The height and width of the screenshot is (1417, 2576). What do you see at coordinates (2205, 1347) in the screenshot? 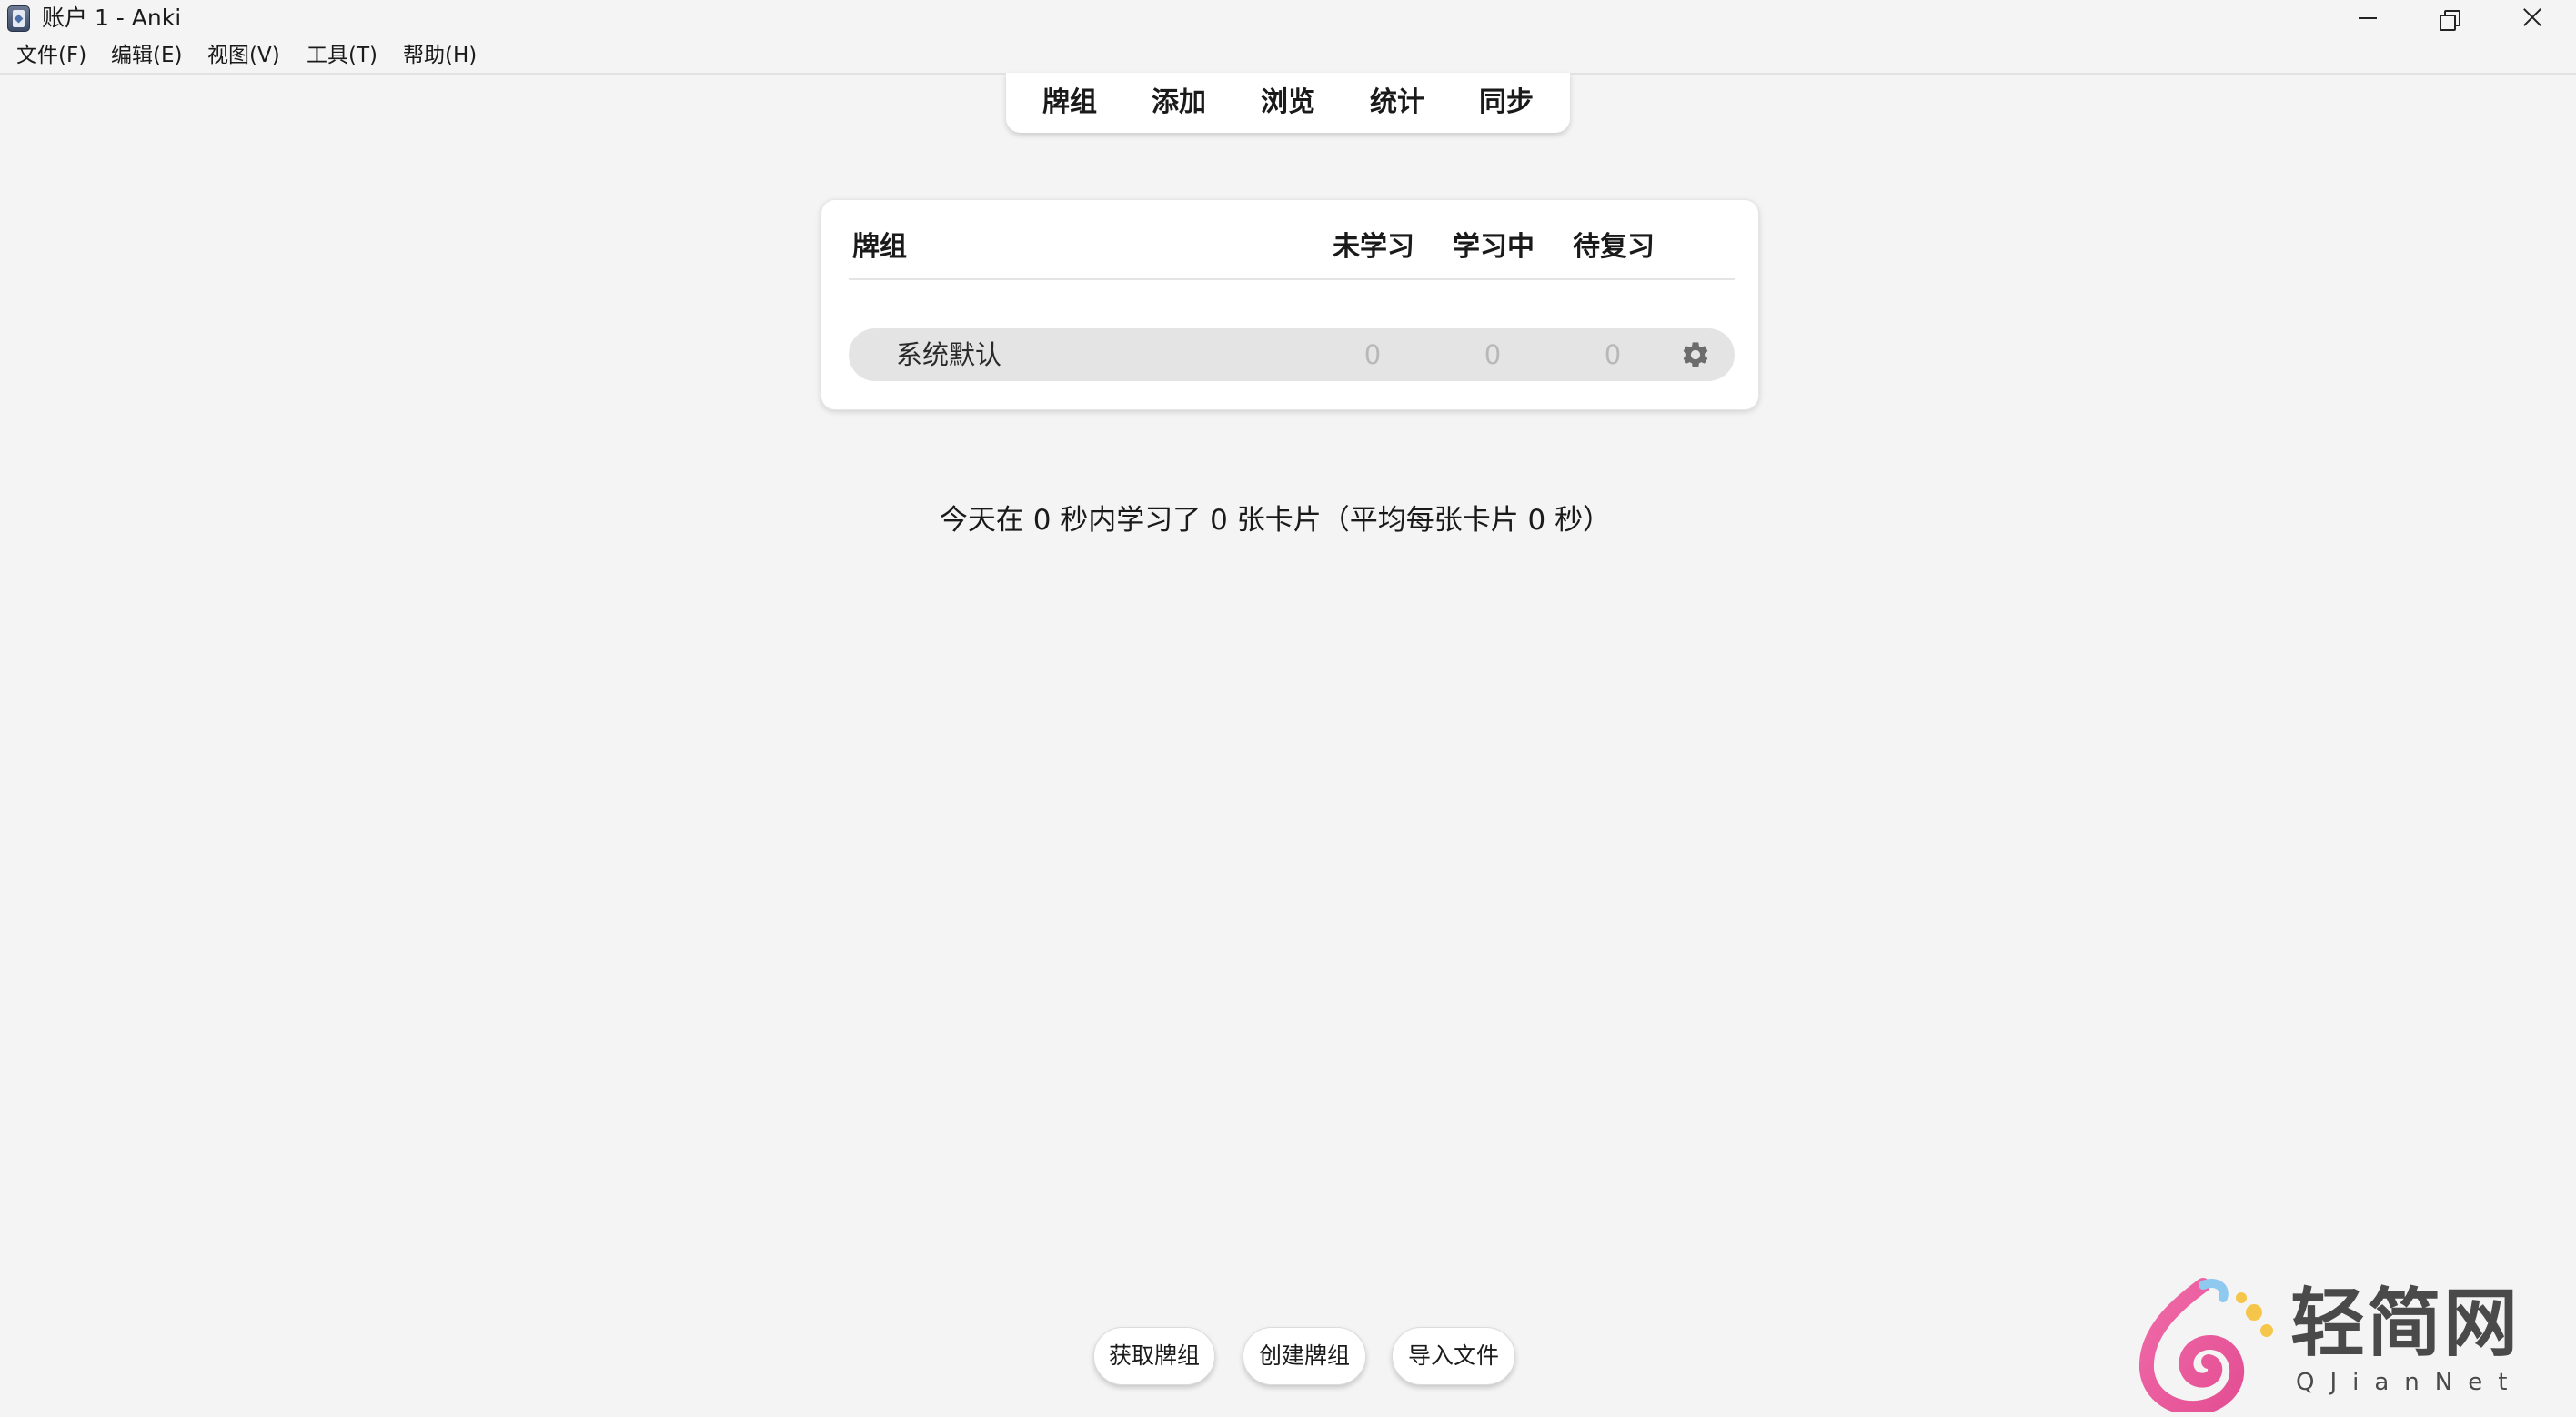
I see `watermark-swirl-icon` at bounding box center [2205, 1347].